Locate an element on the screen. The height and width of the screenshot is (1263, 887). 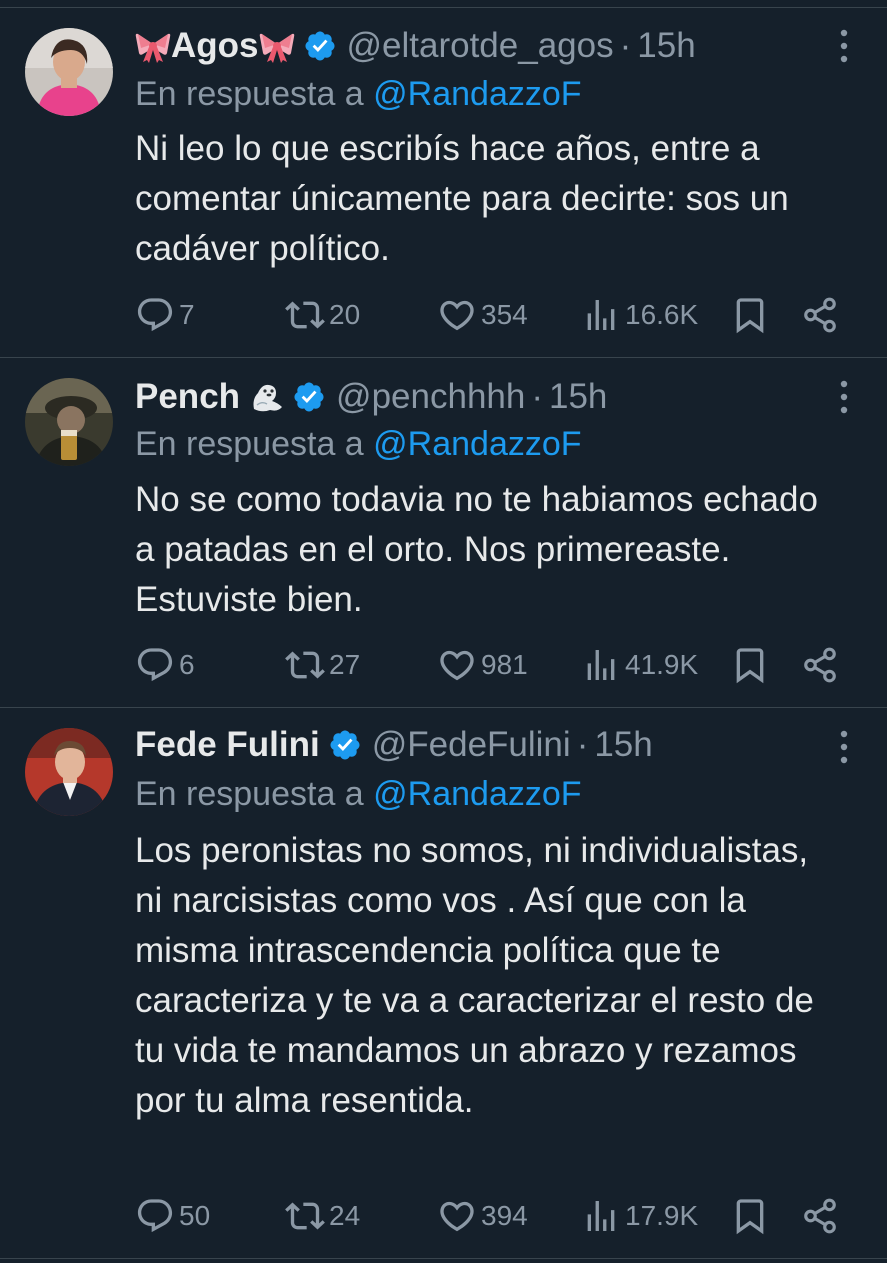
user-handle: @eltarotde_agos is located at coordinates (480, 46).